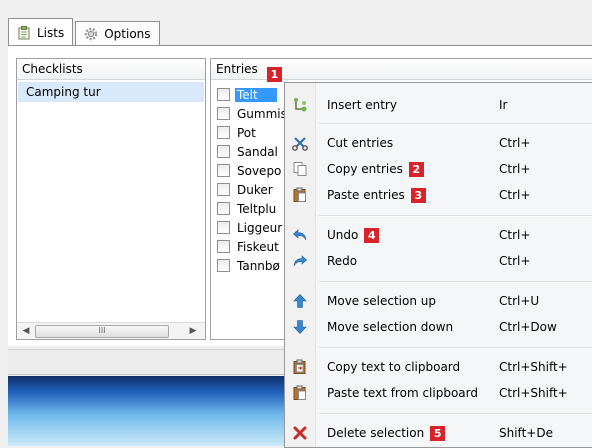 The height and width of the screenshot is (448, 592). Describe the element at coordinates (390, 327) in the screenshot. I see `menu-label: Move selection down` at that location.